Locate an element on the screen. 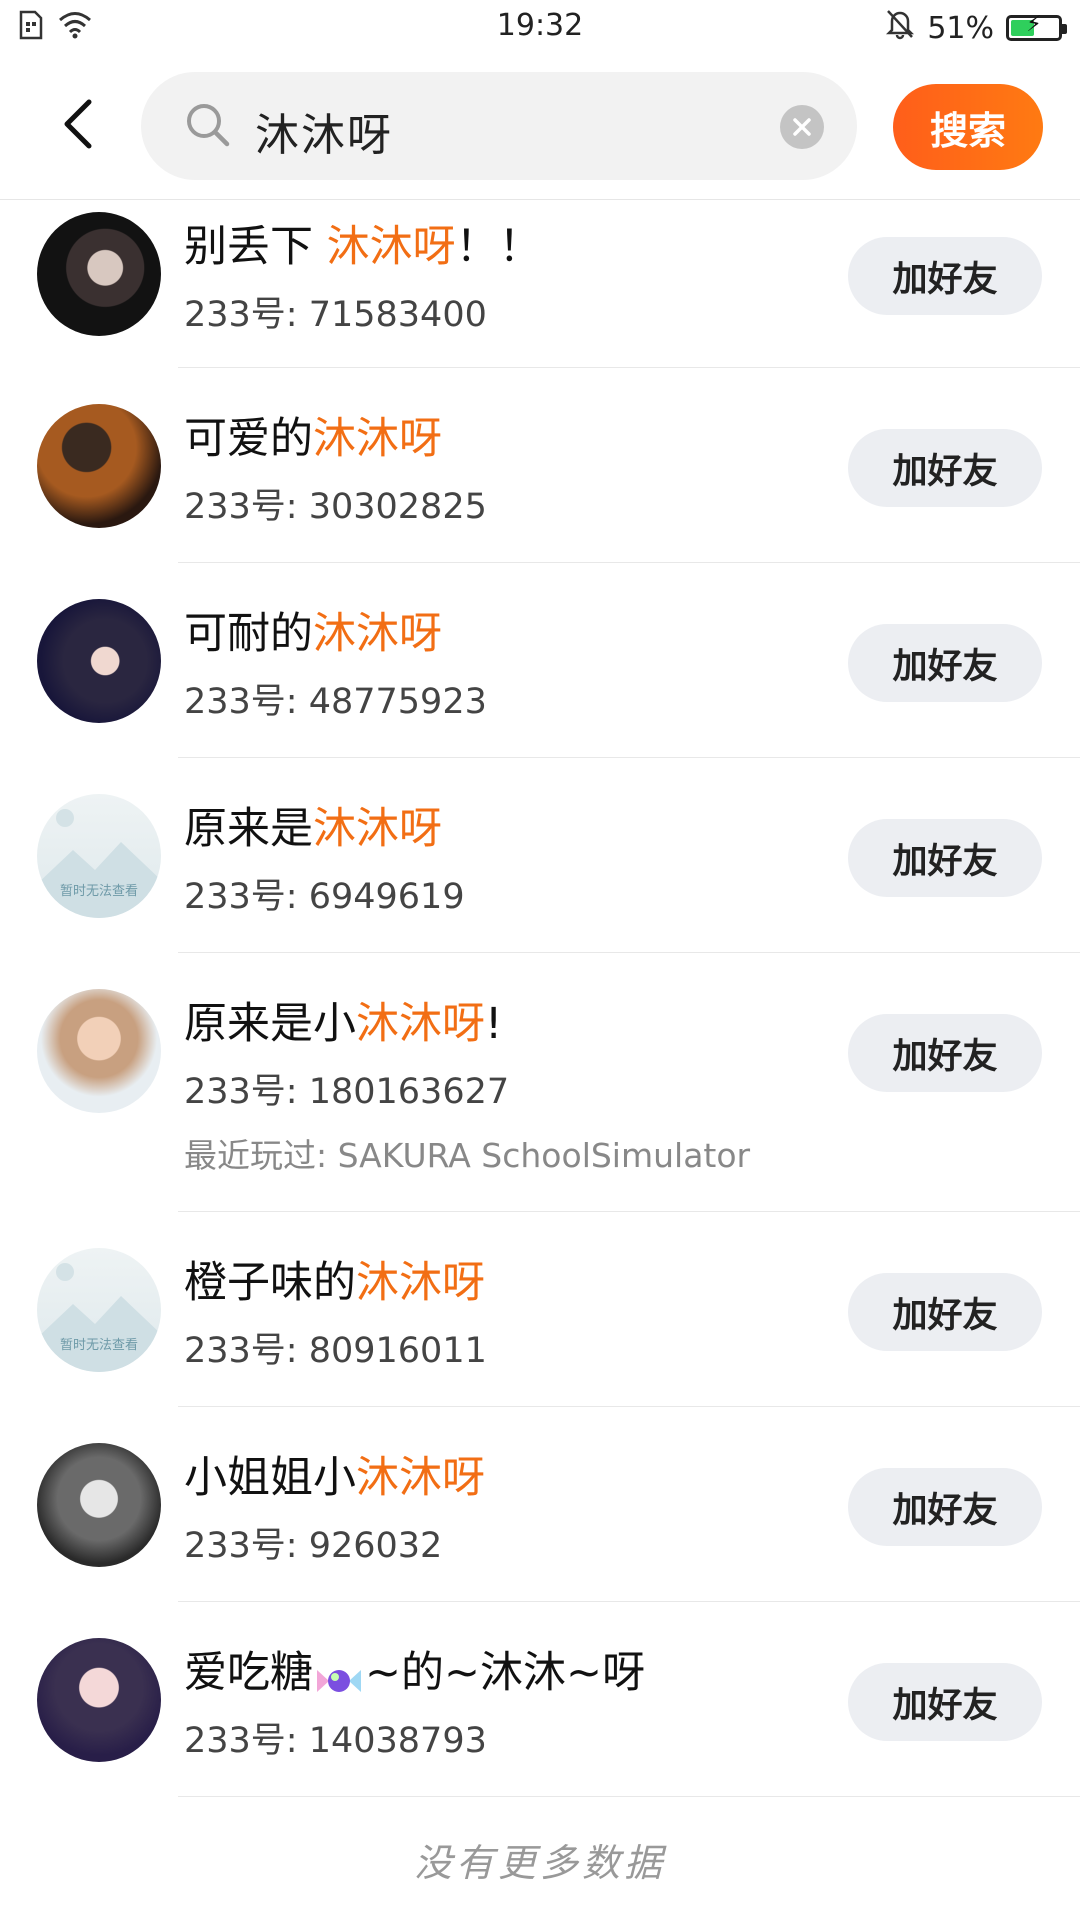 Image resolution: width=1080 pixels, height=1920 pixels. search-query: 沐沐呀 is located at coordinates (324, 131).